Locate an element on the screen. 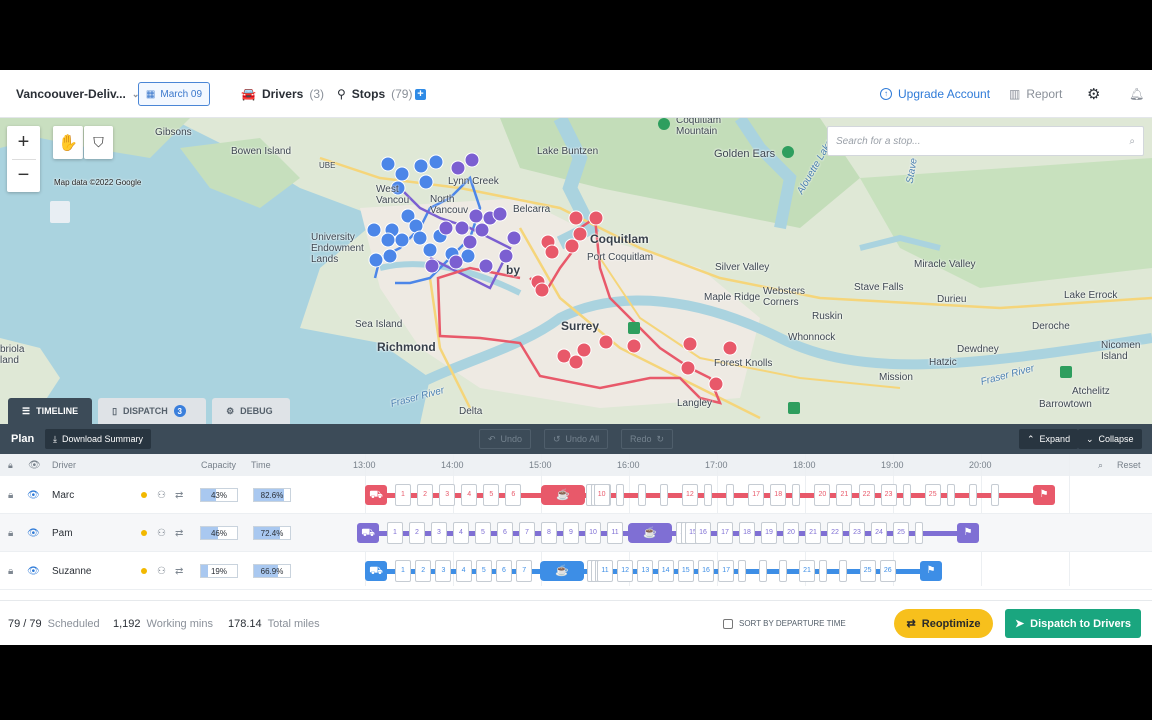  collapse-button: ⌄ Collapse is located at coordinates (1110, 439).